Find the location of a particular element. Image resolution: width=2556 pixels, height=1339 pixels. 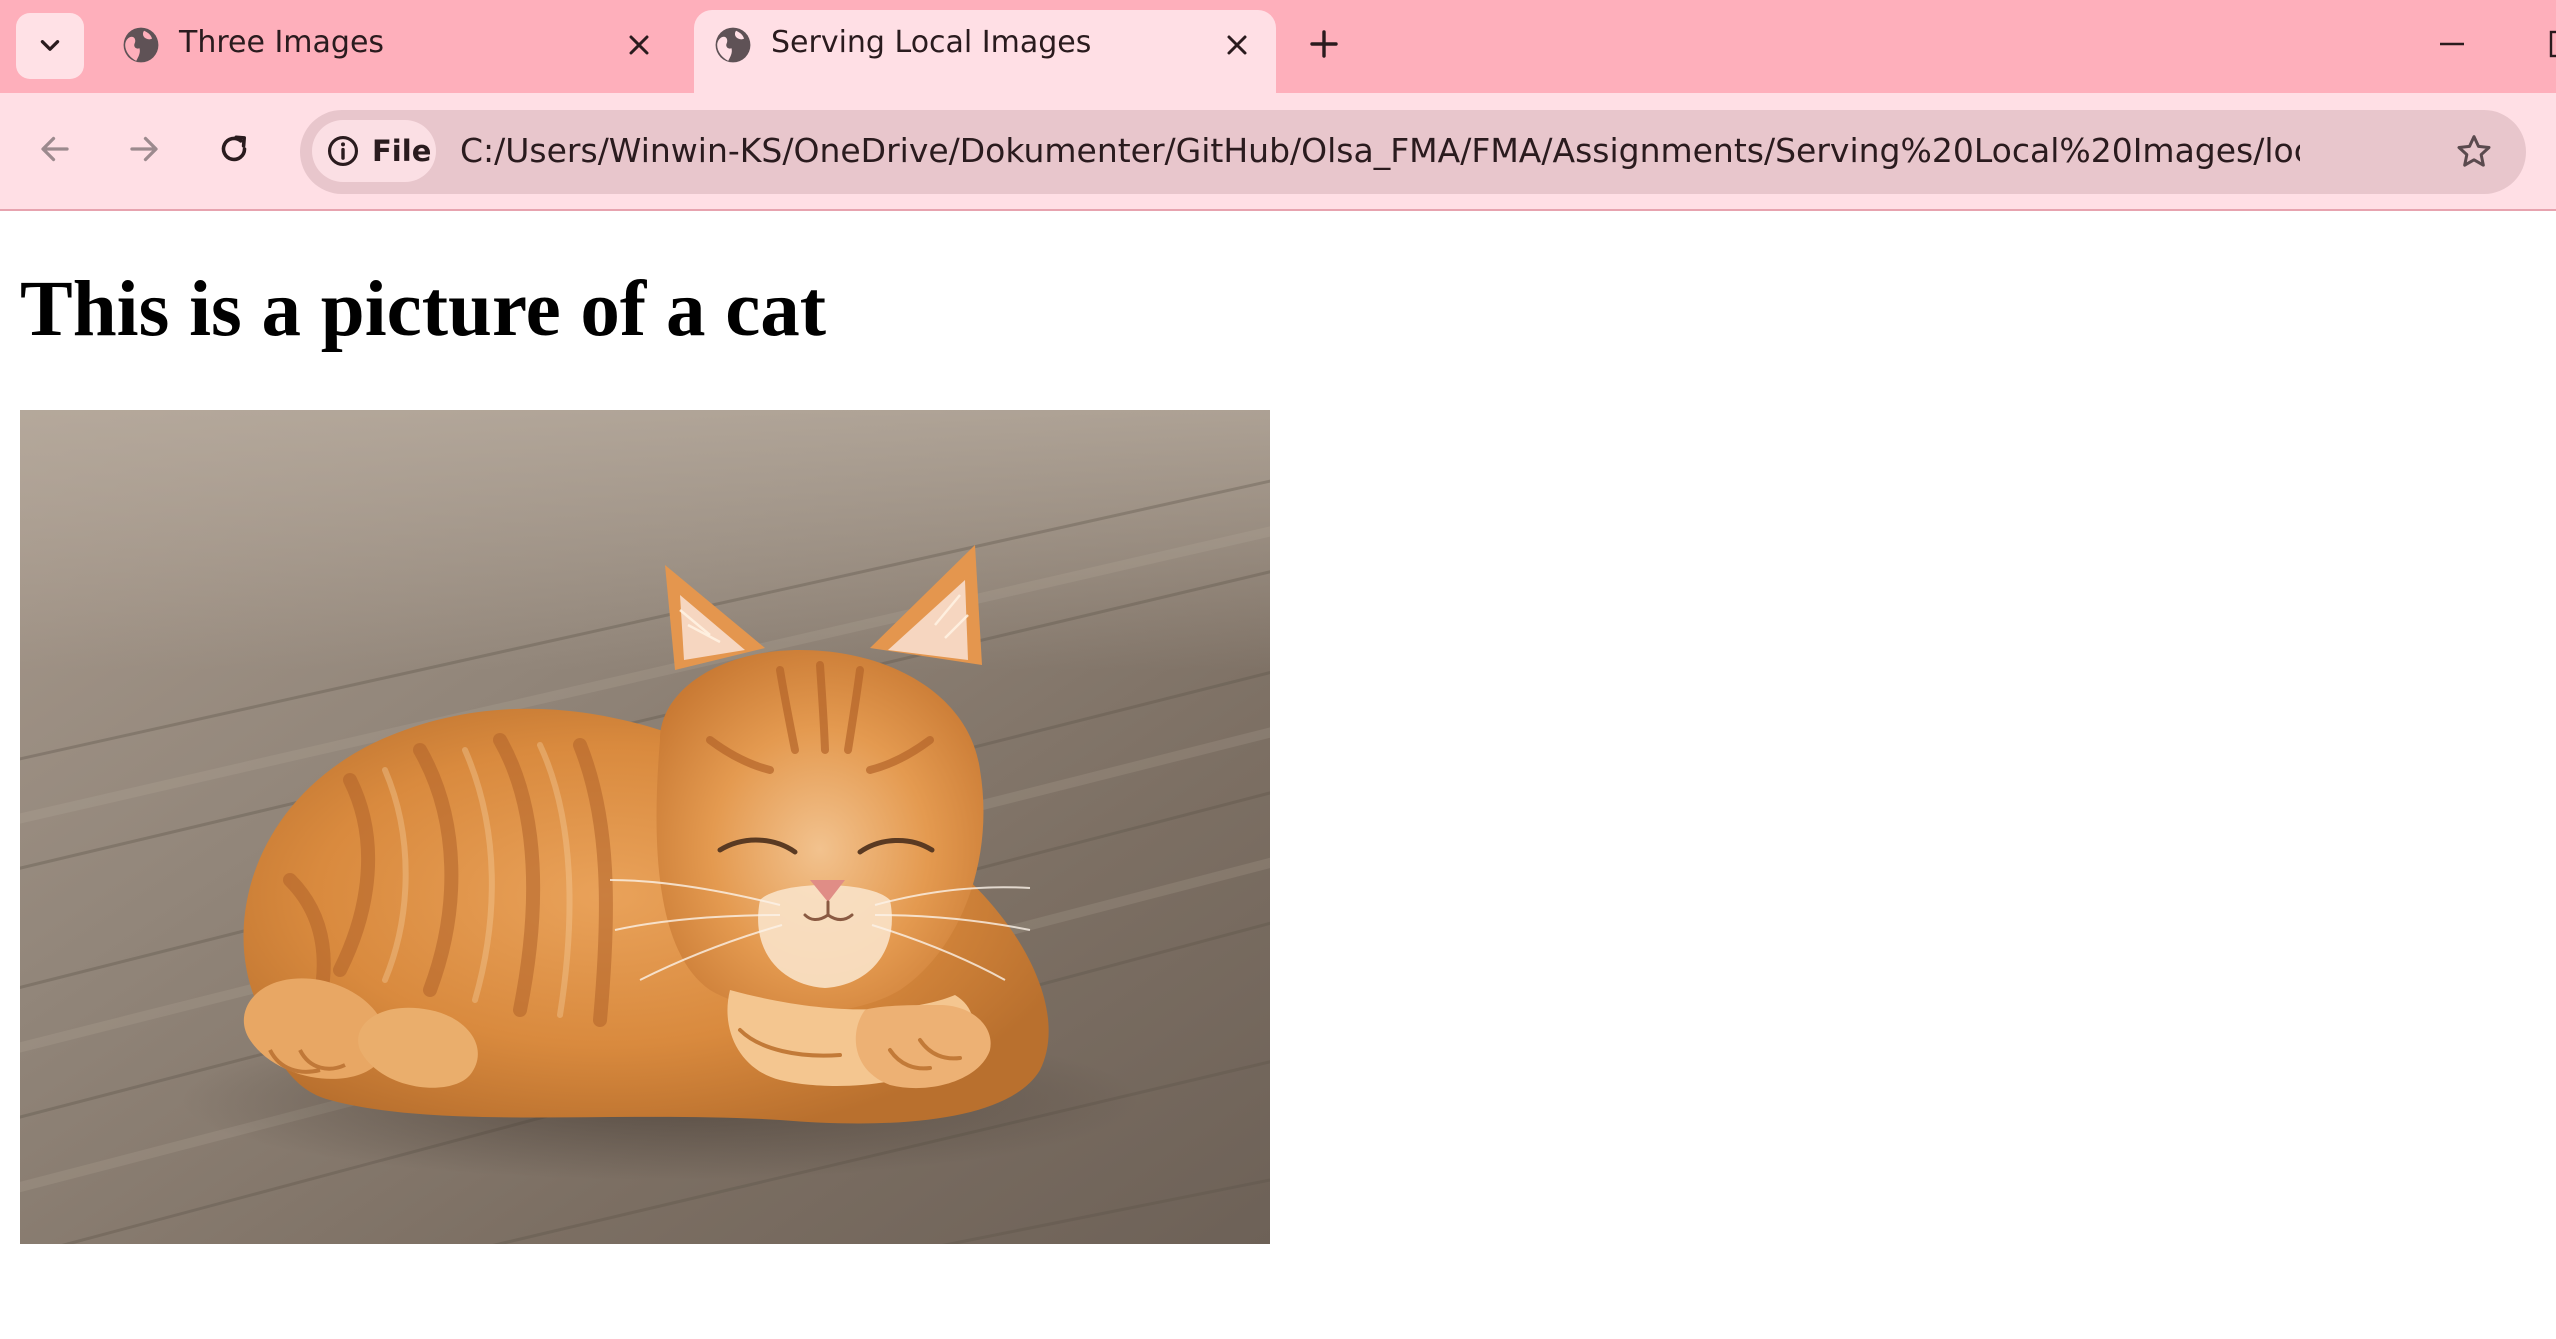

arrow-left-icon is located at coordinates (55, 149).